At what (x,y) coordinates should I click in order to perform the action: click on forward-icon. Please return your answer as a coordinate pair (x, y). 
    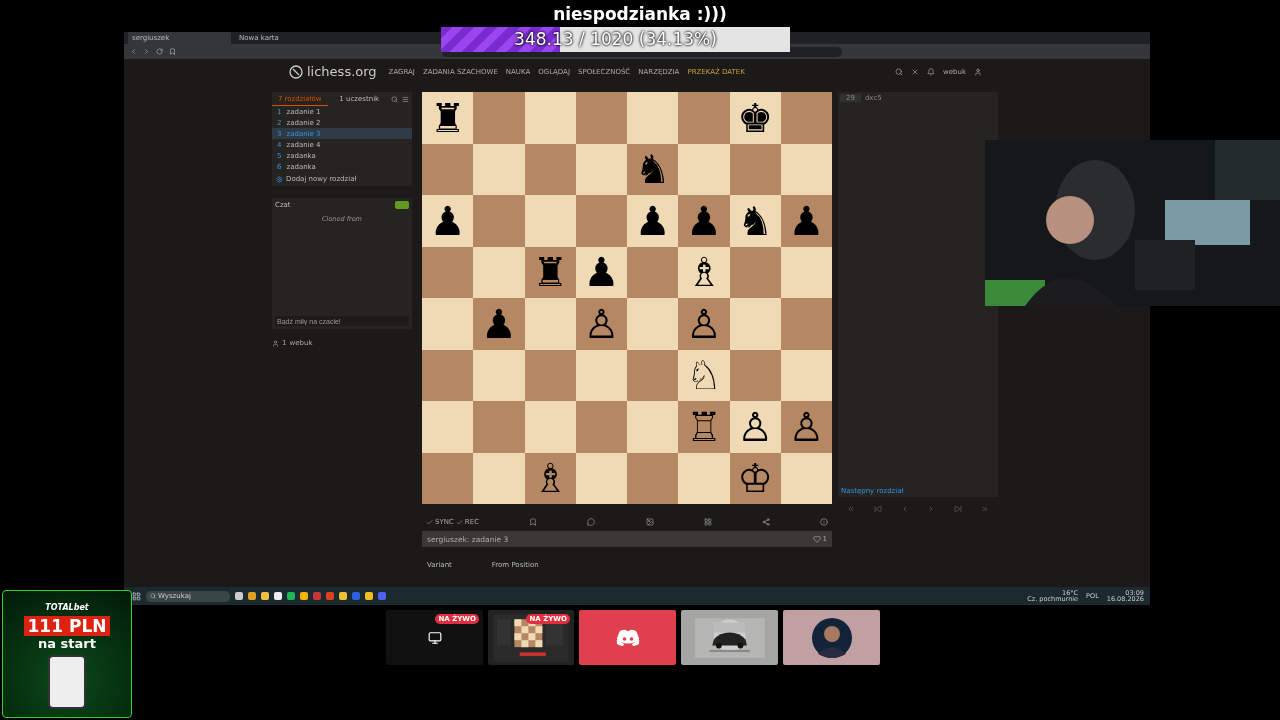
    Looking at the image, I should click on (146, 51).